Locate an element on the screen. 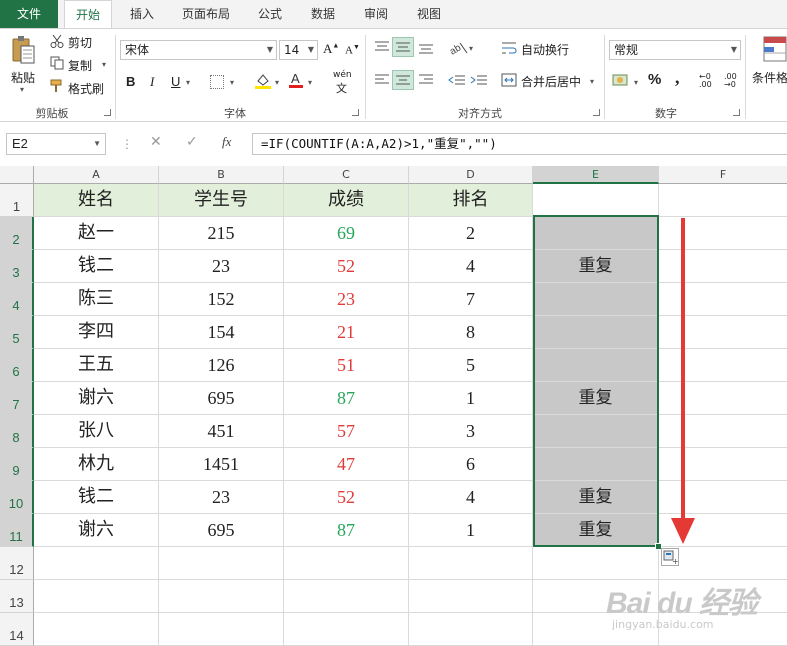 The height and width of the screenshot is (646, 787). phonetic-guide-button: wén is located at coordinates (342, 75).